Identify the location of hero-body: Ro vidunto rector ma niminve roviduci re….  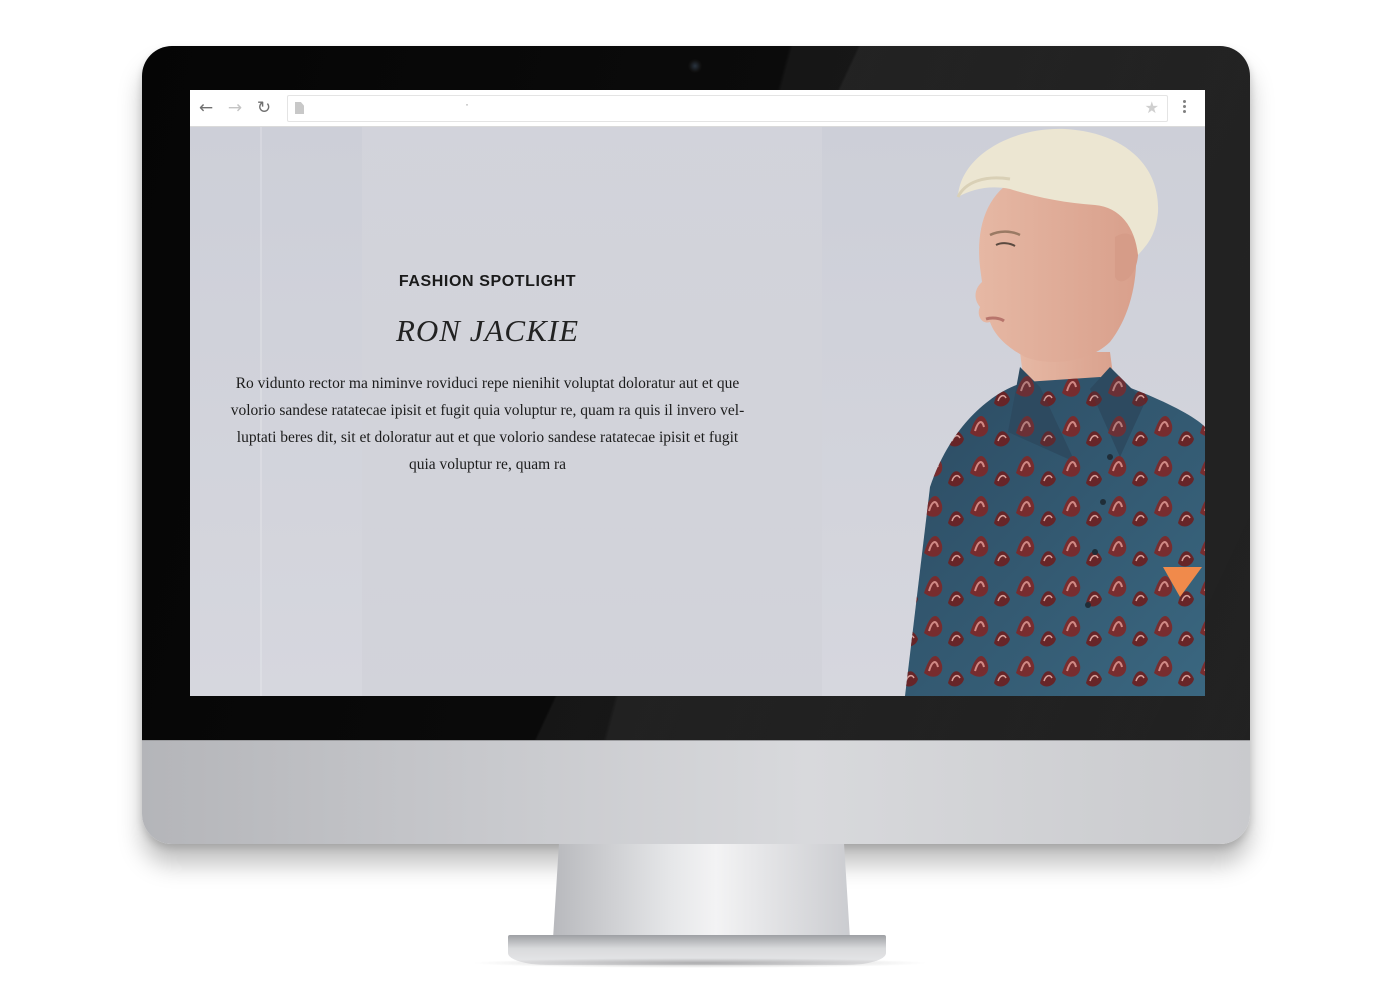
(487, 424).